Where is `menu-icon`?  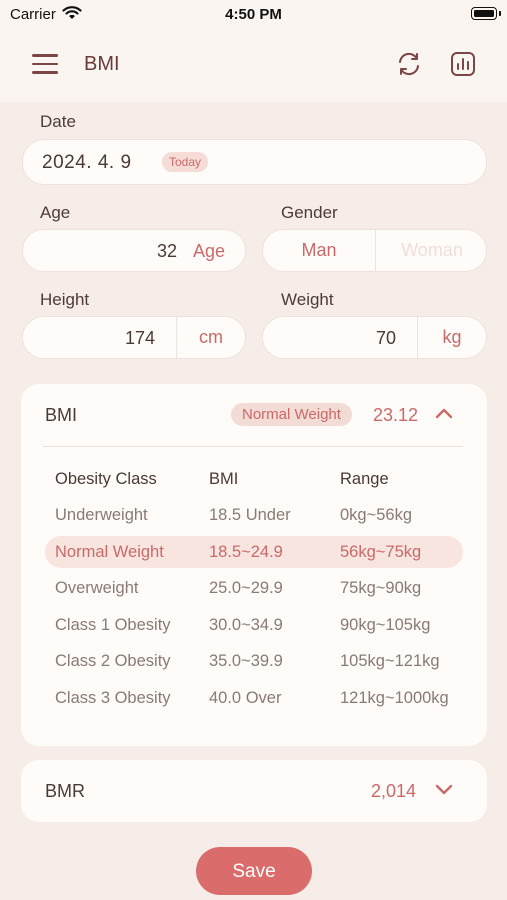 menu-icon is located at coordinates (45, 64).